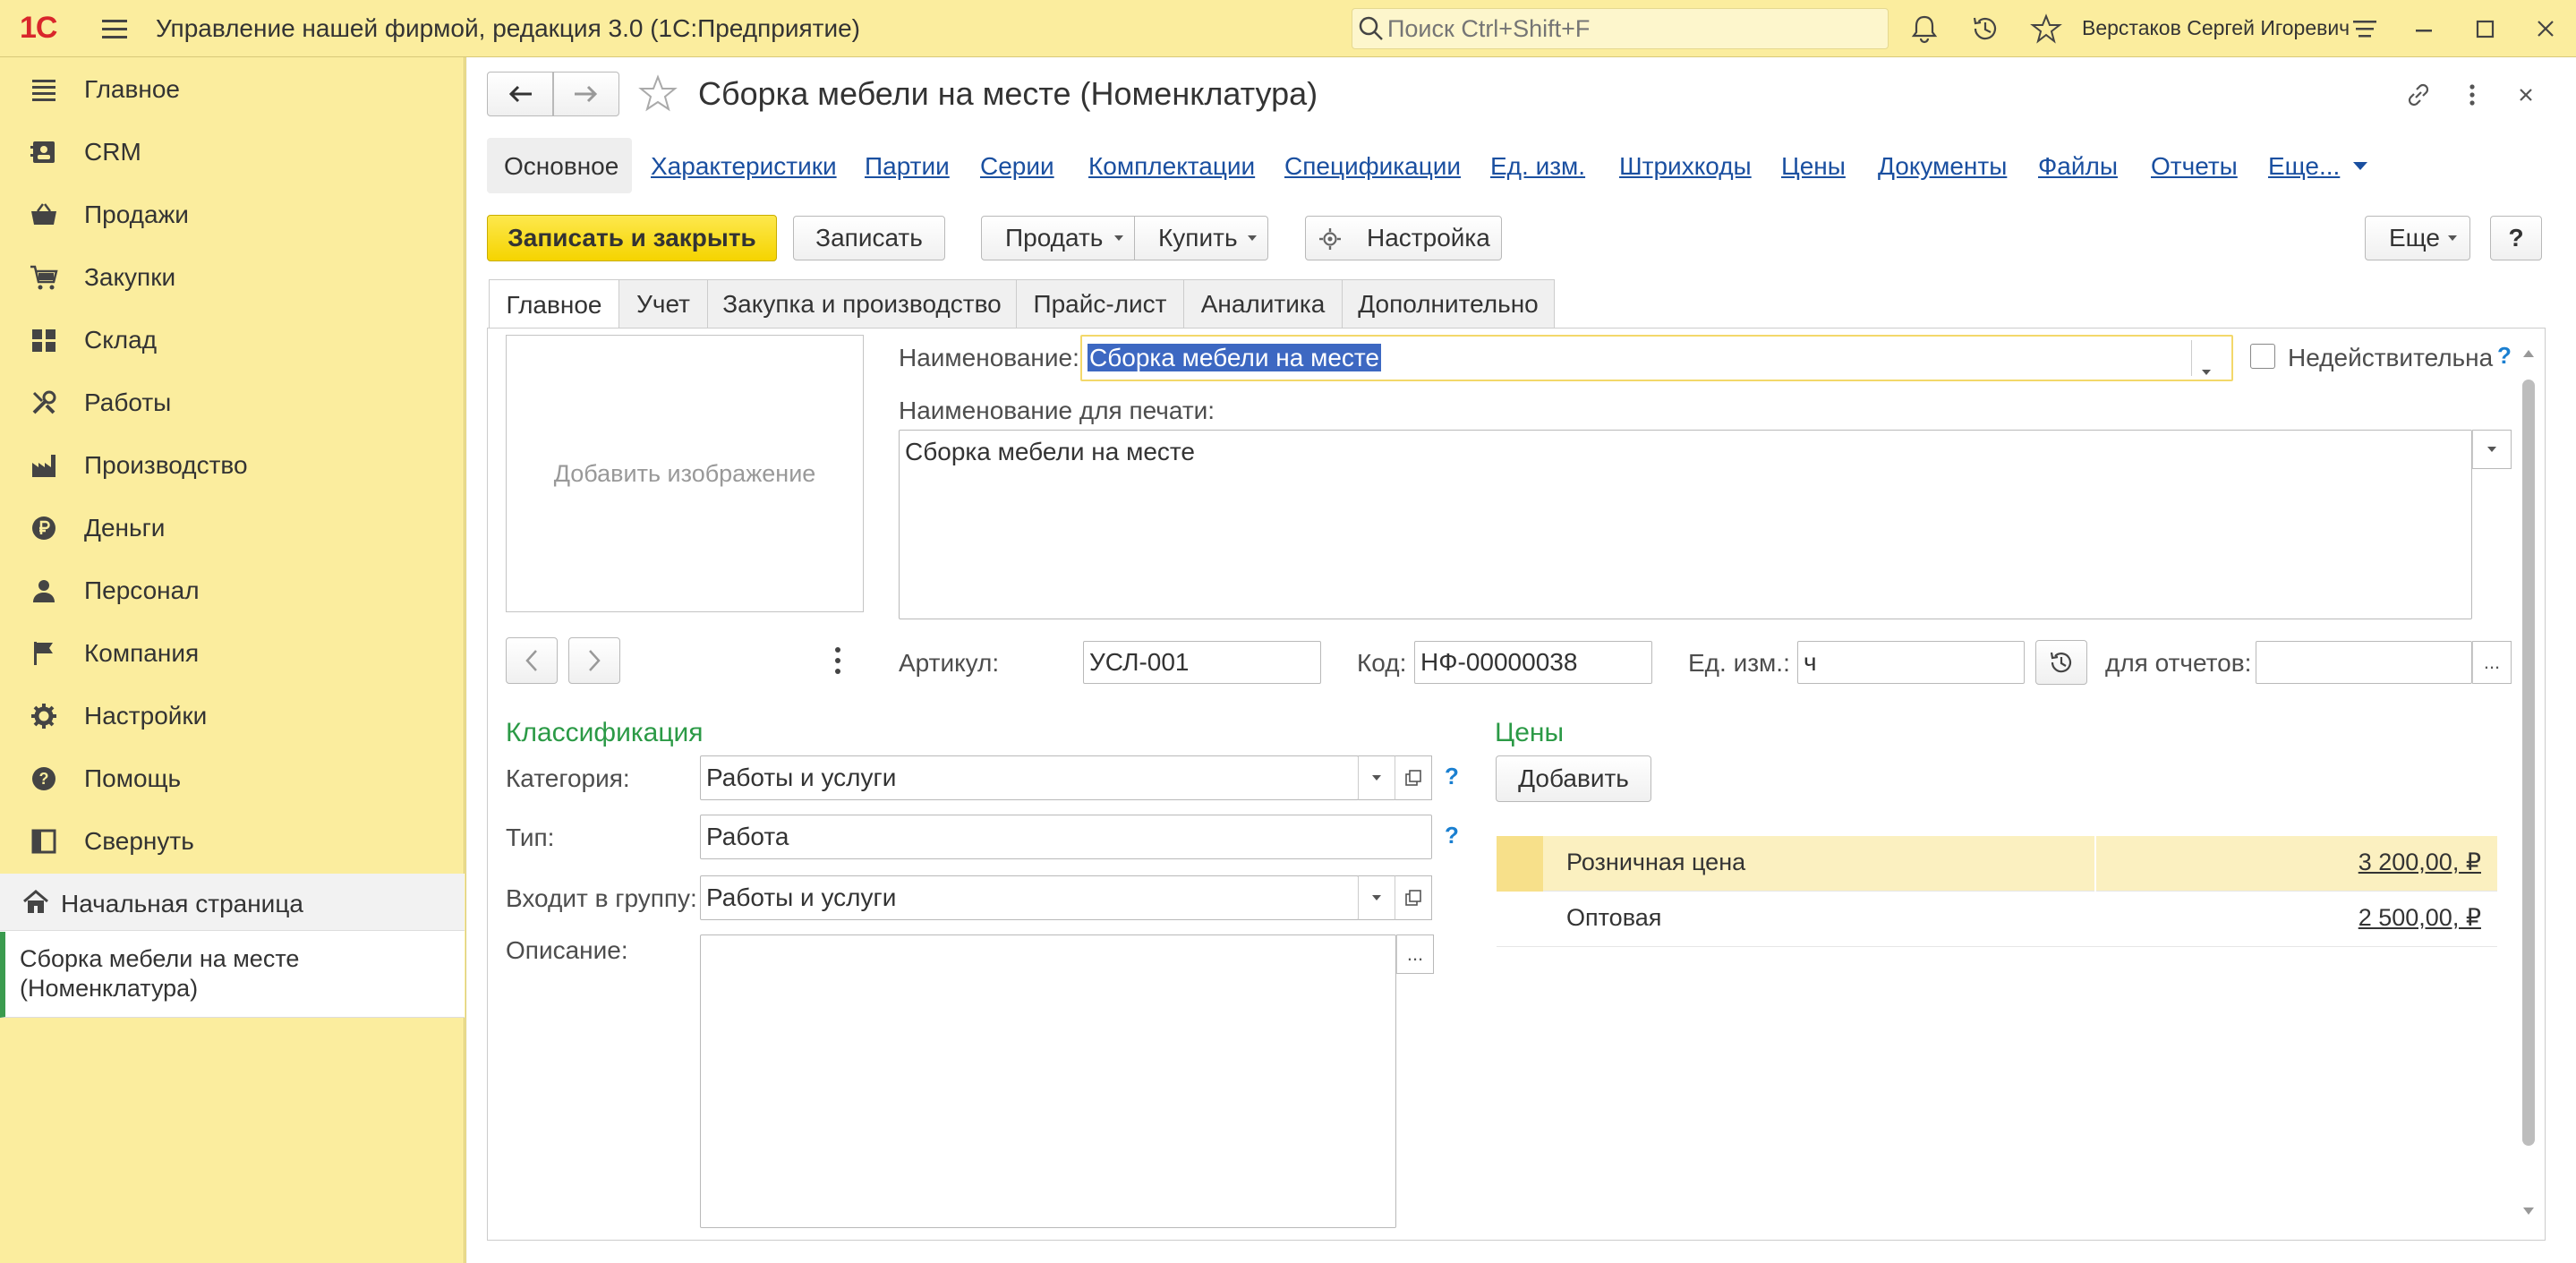 The image size is (2576, 1263). What do you see at coordinates (2046, 29) in the screenshot?
I see `star-icon` at bounding box center [2046, 29].